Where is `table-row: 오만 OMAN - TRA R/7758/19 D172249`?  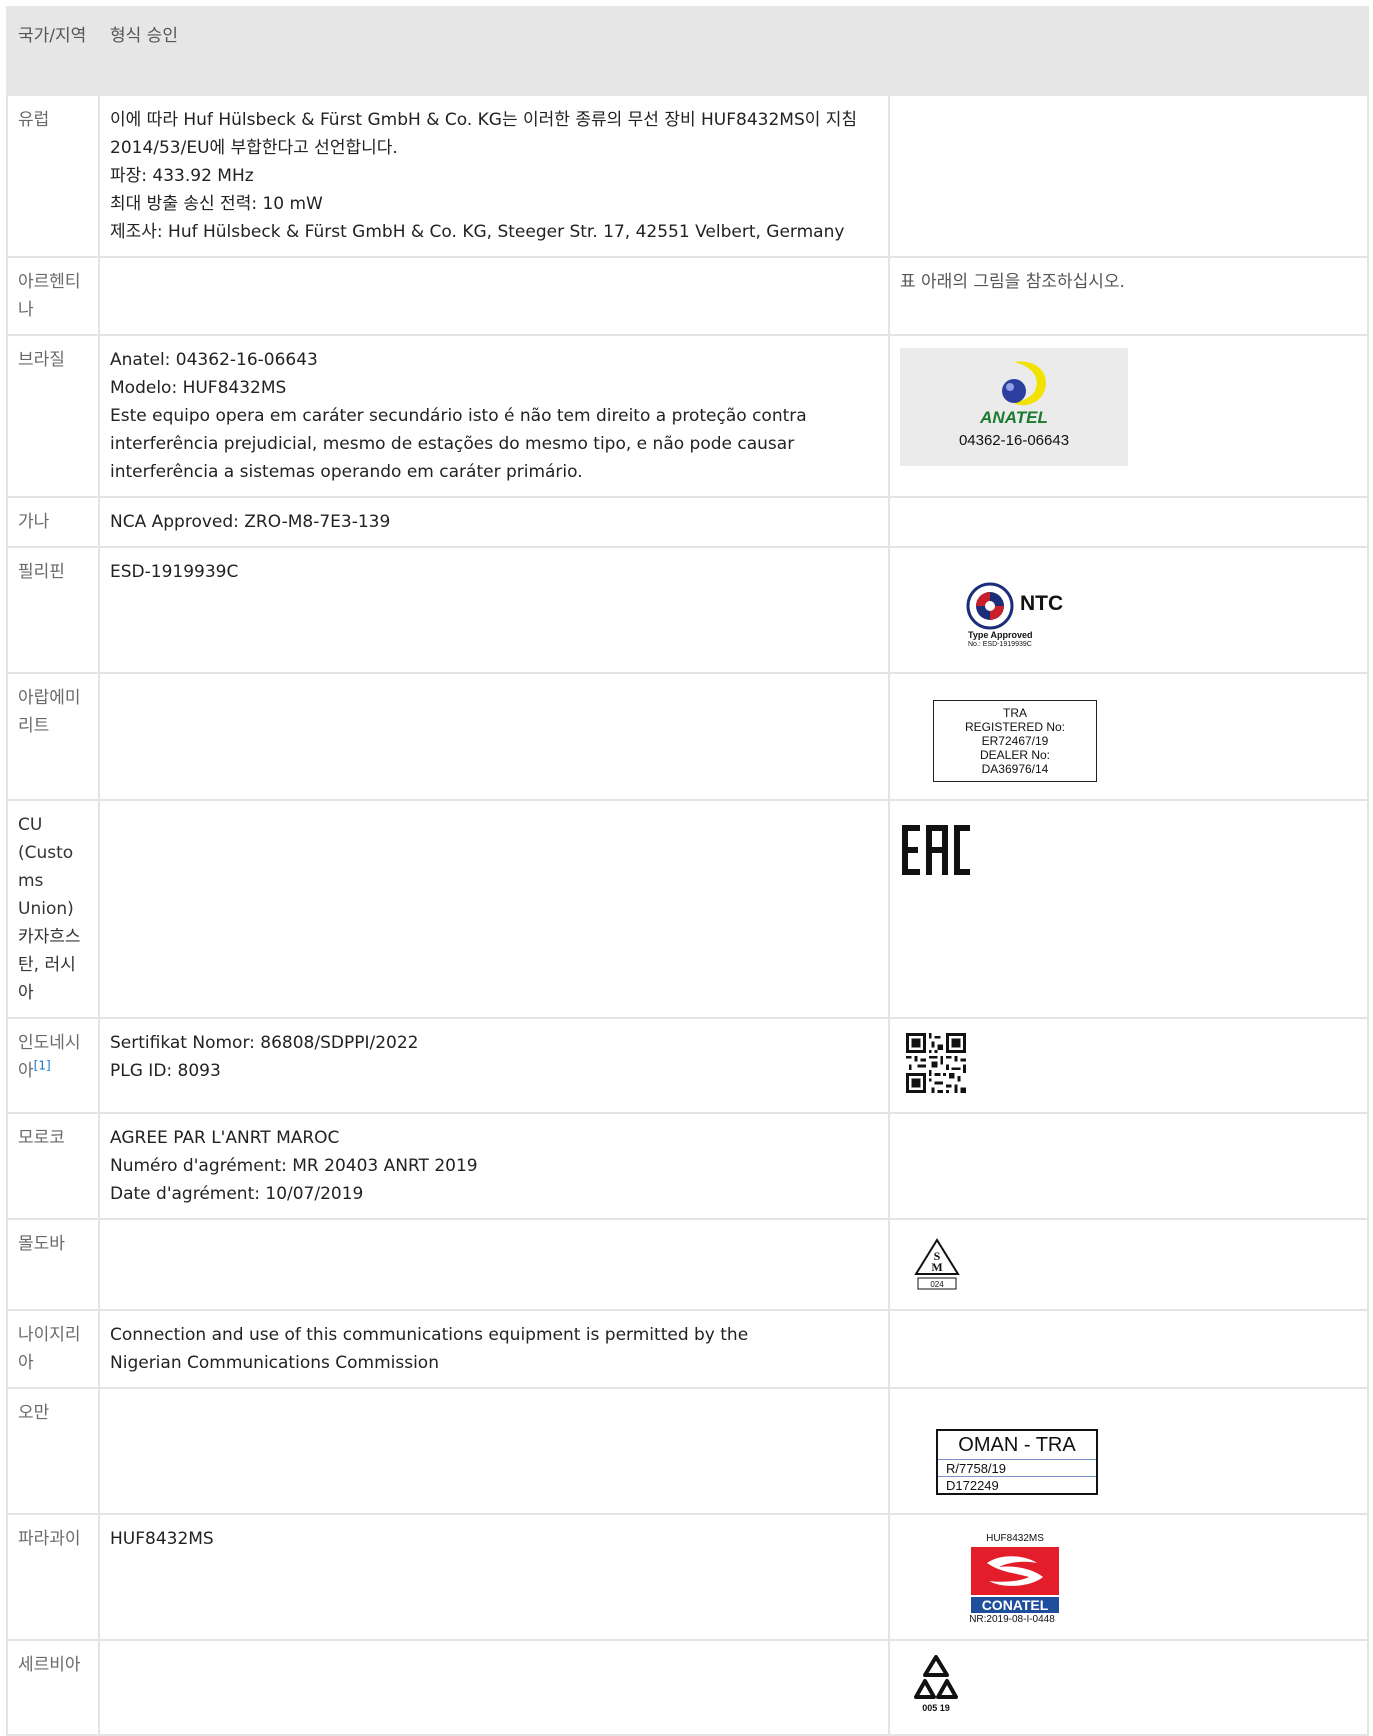
table-row: 오만 OMAN - TRA R/7758/19 D172249 is located at coordinates (687, 1451).